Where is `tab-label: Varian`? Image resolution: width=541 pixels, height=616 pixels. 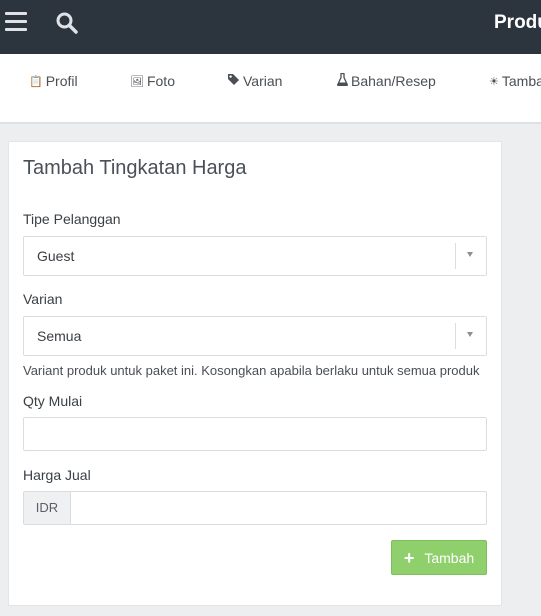 tab-label: Varian is located at coordinates (263, 81).